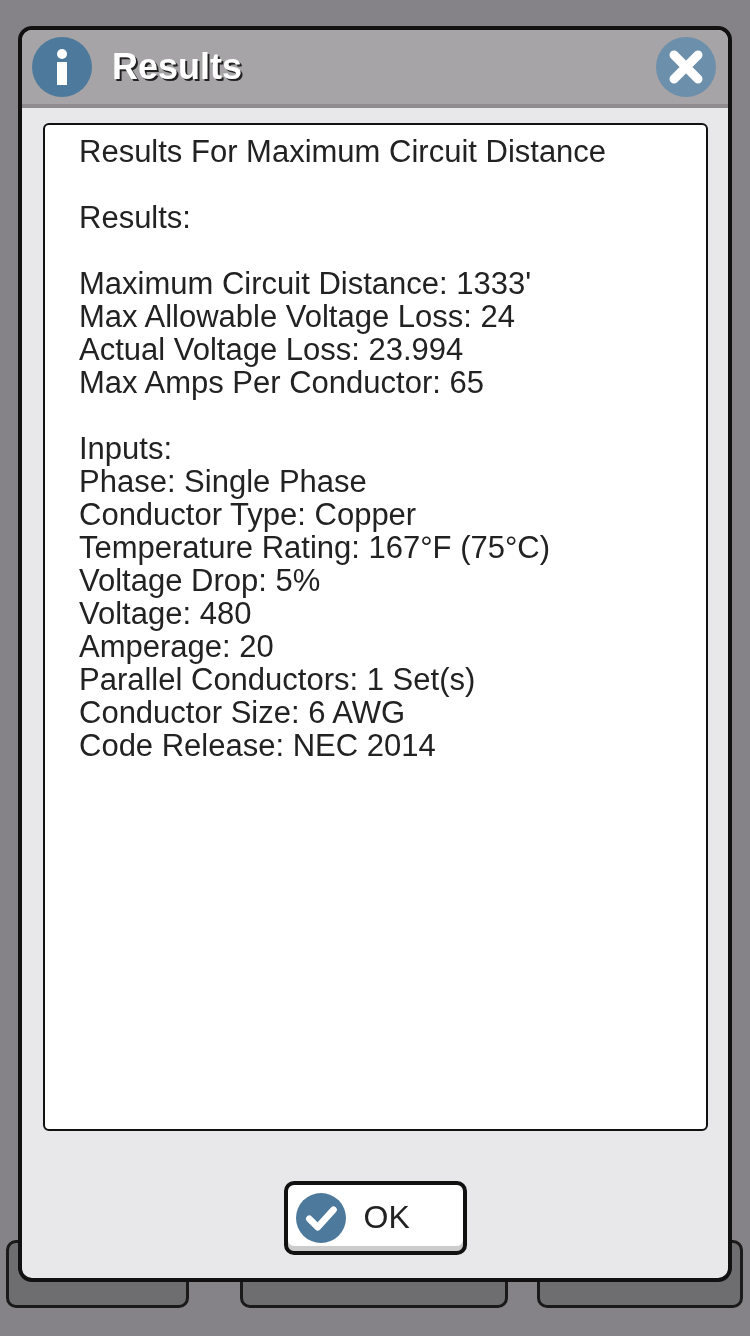  I want to click on close-icon, so click(686, 67).